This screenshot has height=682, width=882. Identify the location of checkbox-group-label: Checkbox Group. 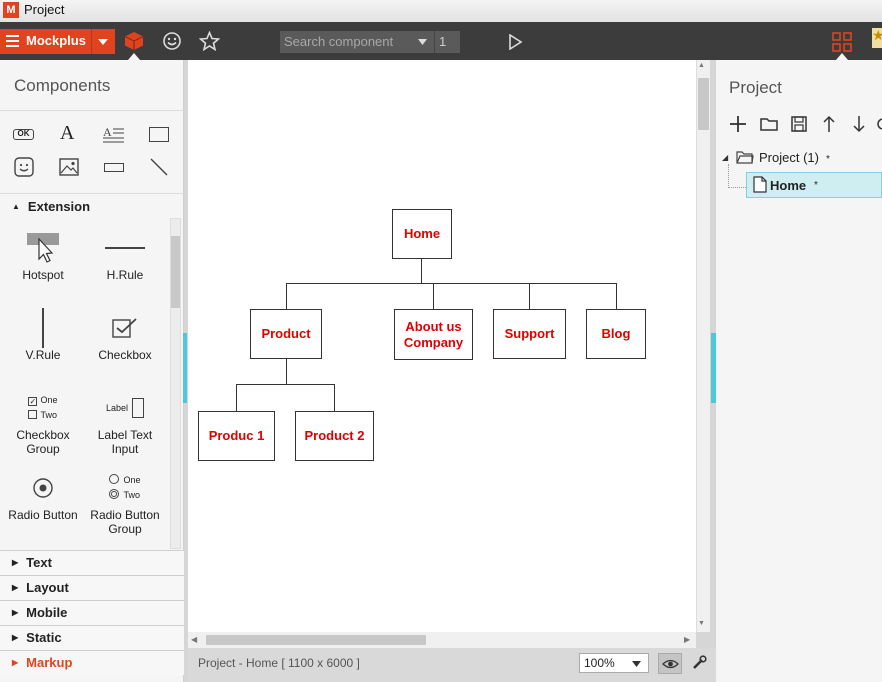
(43, 442).